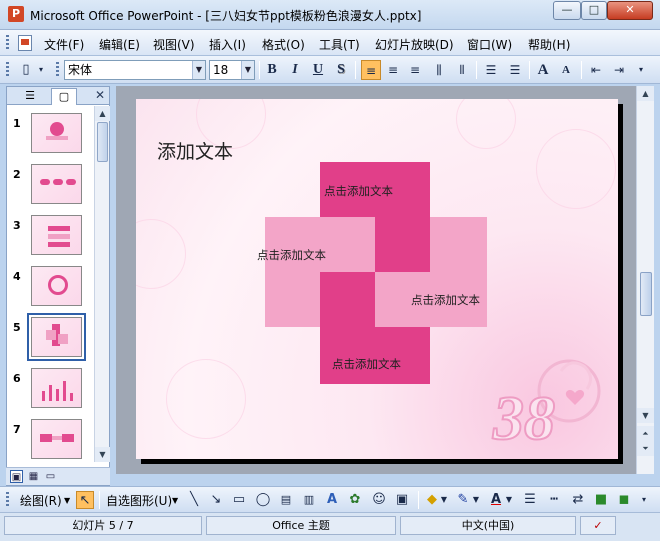 The image size is (660, 541). I want to click on increase-indent-icon: ⇥, so click(619, 70).